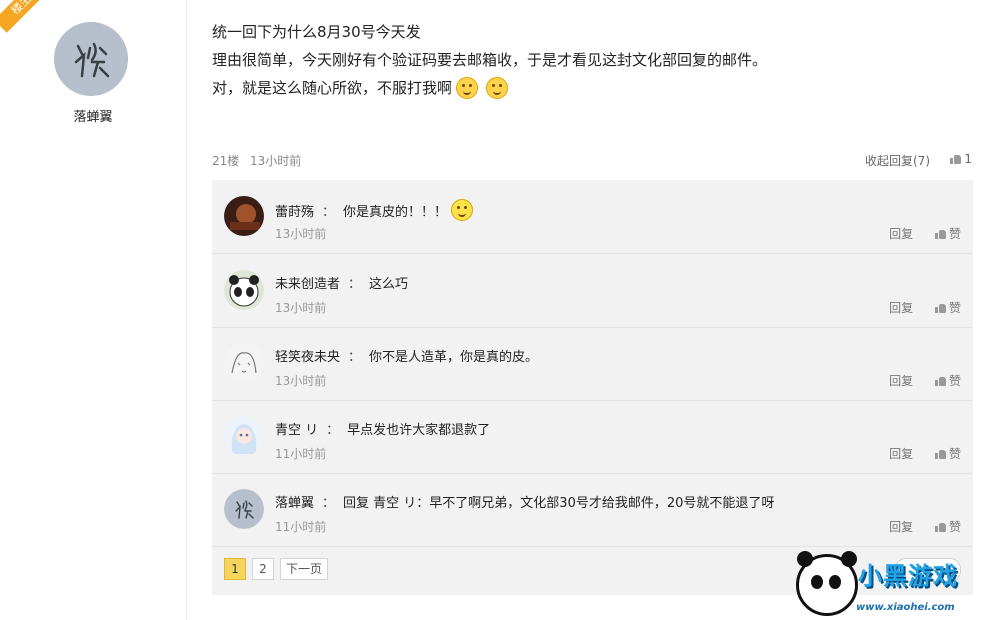 The width and height of the screenshot is (985, 620). I want to click on collapse-replies-link: 收起回复(7), so click(897, 160).